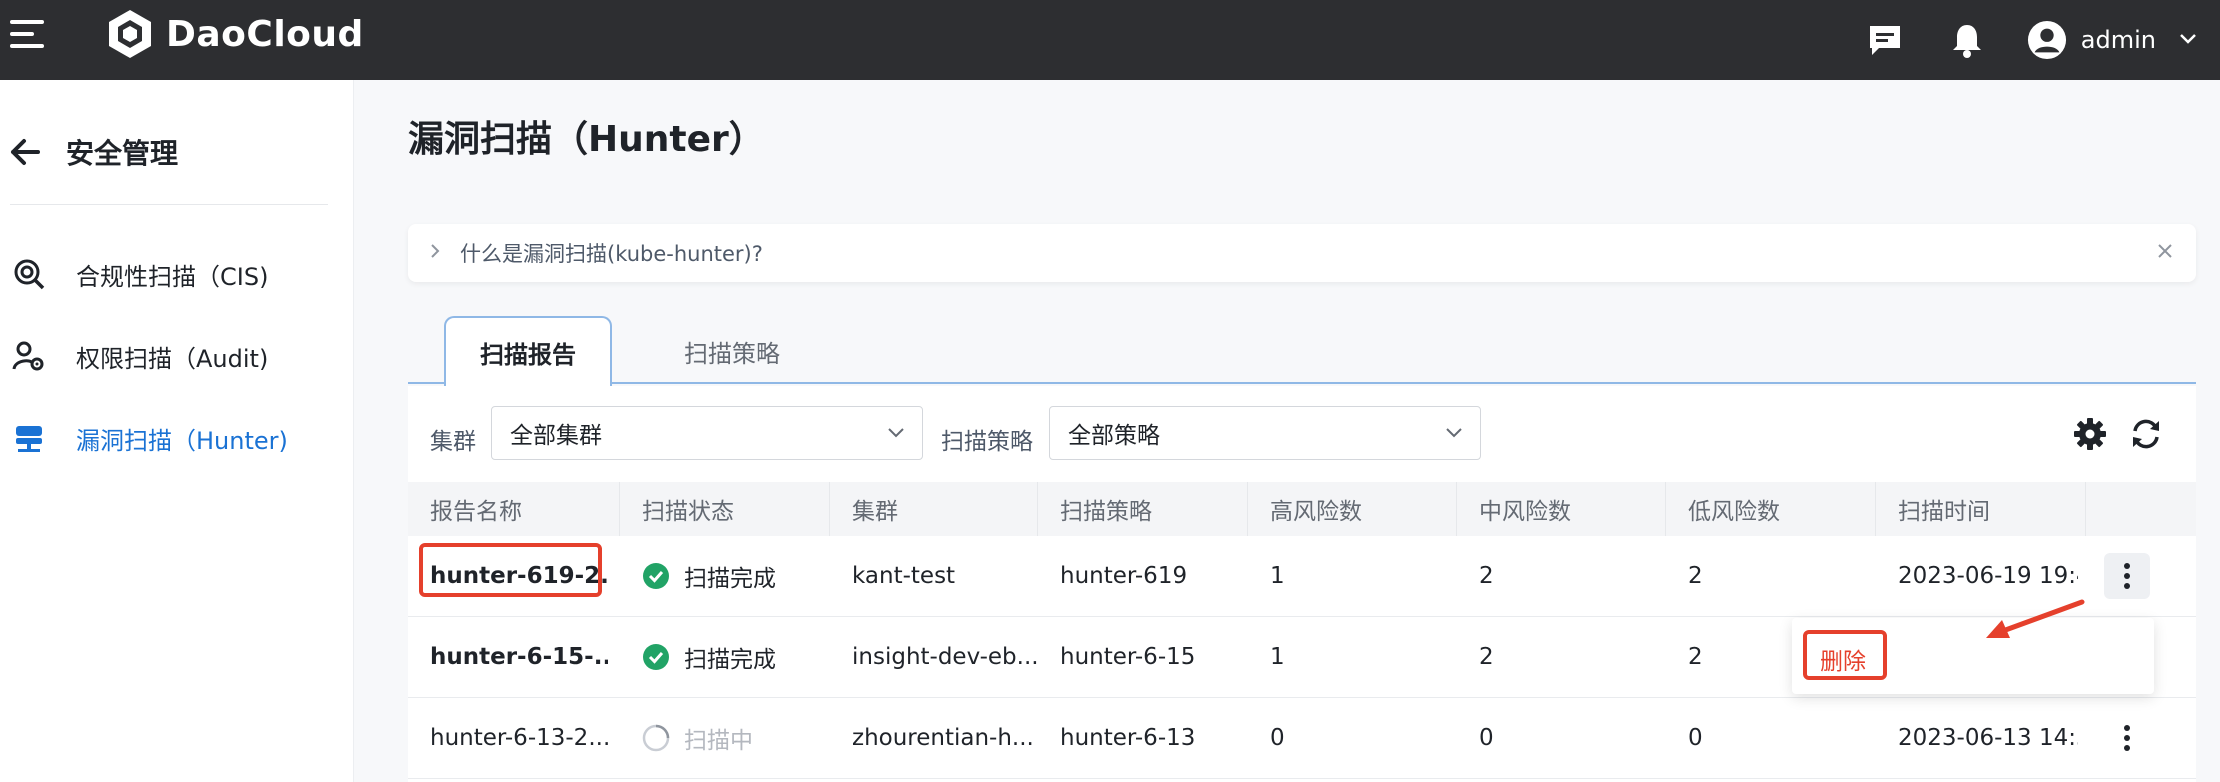  I want to click on sidebar: 安全管理 合规性扫描（CIS) 权限扫描（Audit) 漏洞扫描（Hunter), so click(177, 431).